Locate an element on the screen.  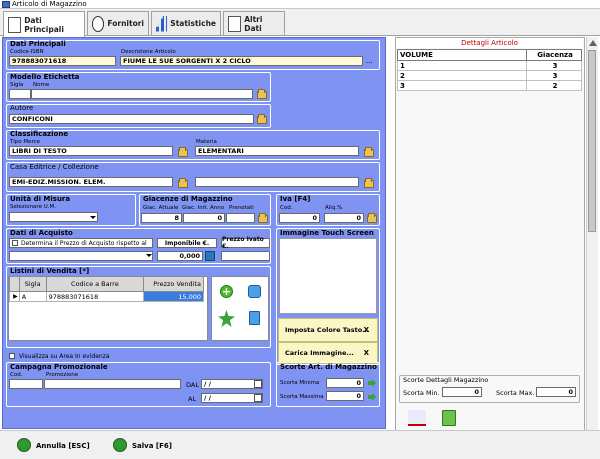
casa-editrice-input: EMI-EDIZ.MISSION. ELEM. is located at coordinates (91, 182).